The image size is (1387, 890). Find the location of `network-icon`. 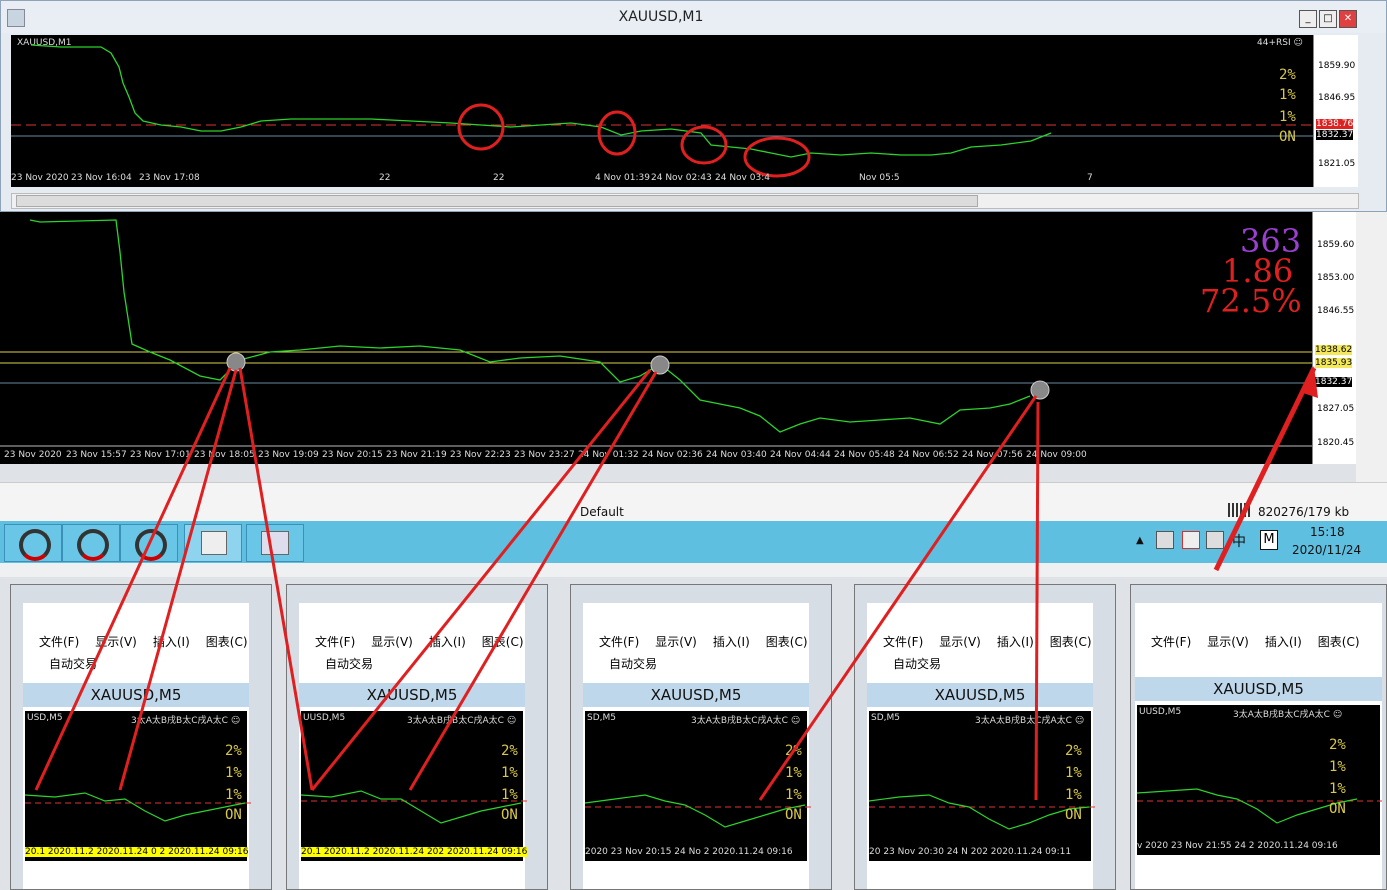

network-icon is located at coordinates (1165, 540).